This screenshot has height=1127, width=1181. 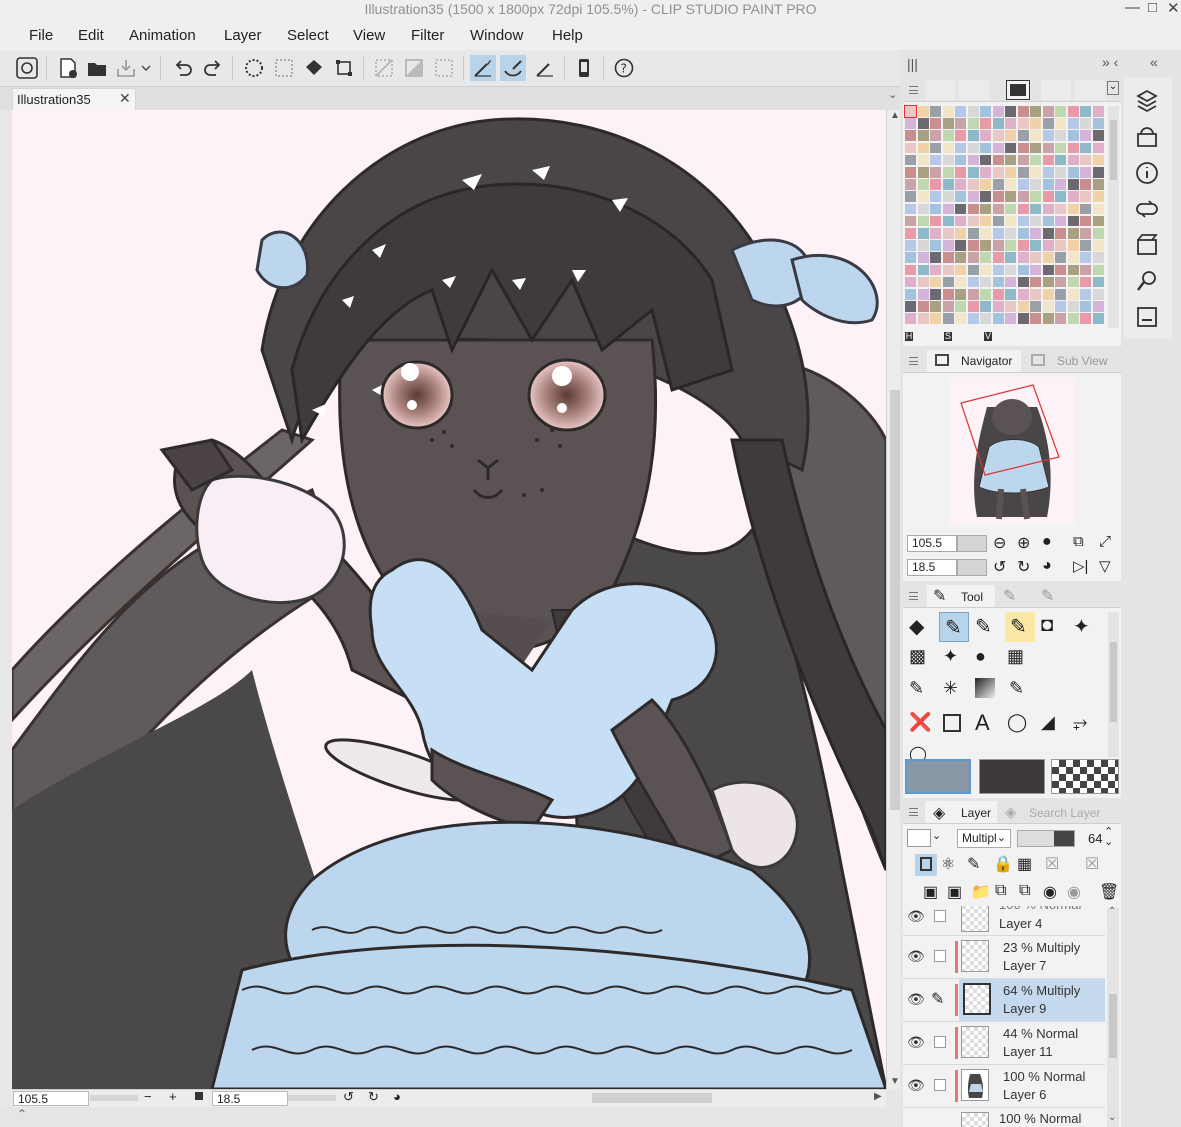 What do you see at coordinates (1080, 566) in the screenshot?
I see `navigator-flip-horizontal-icon: ▷|` at bounding box center [1080, 566].